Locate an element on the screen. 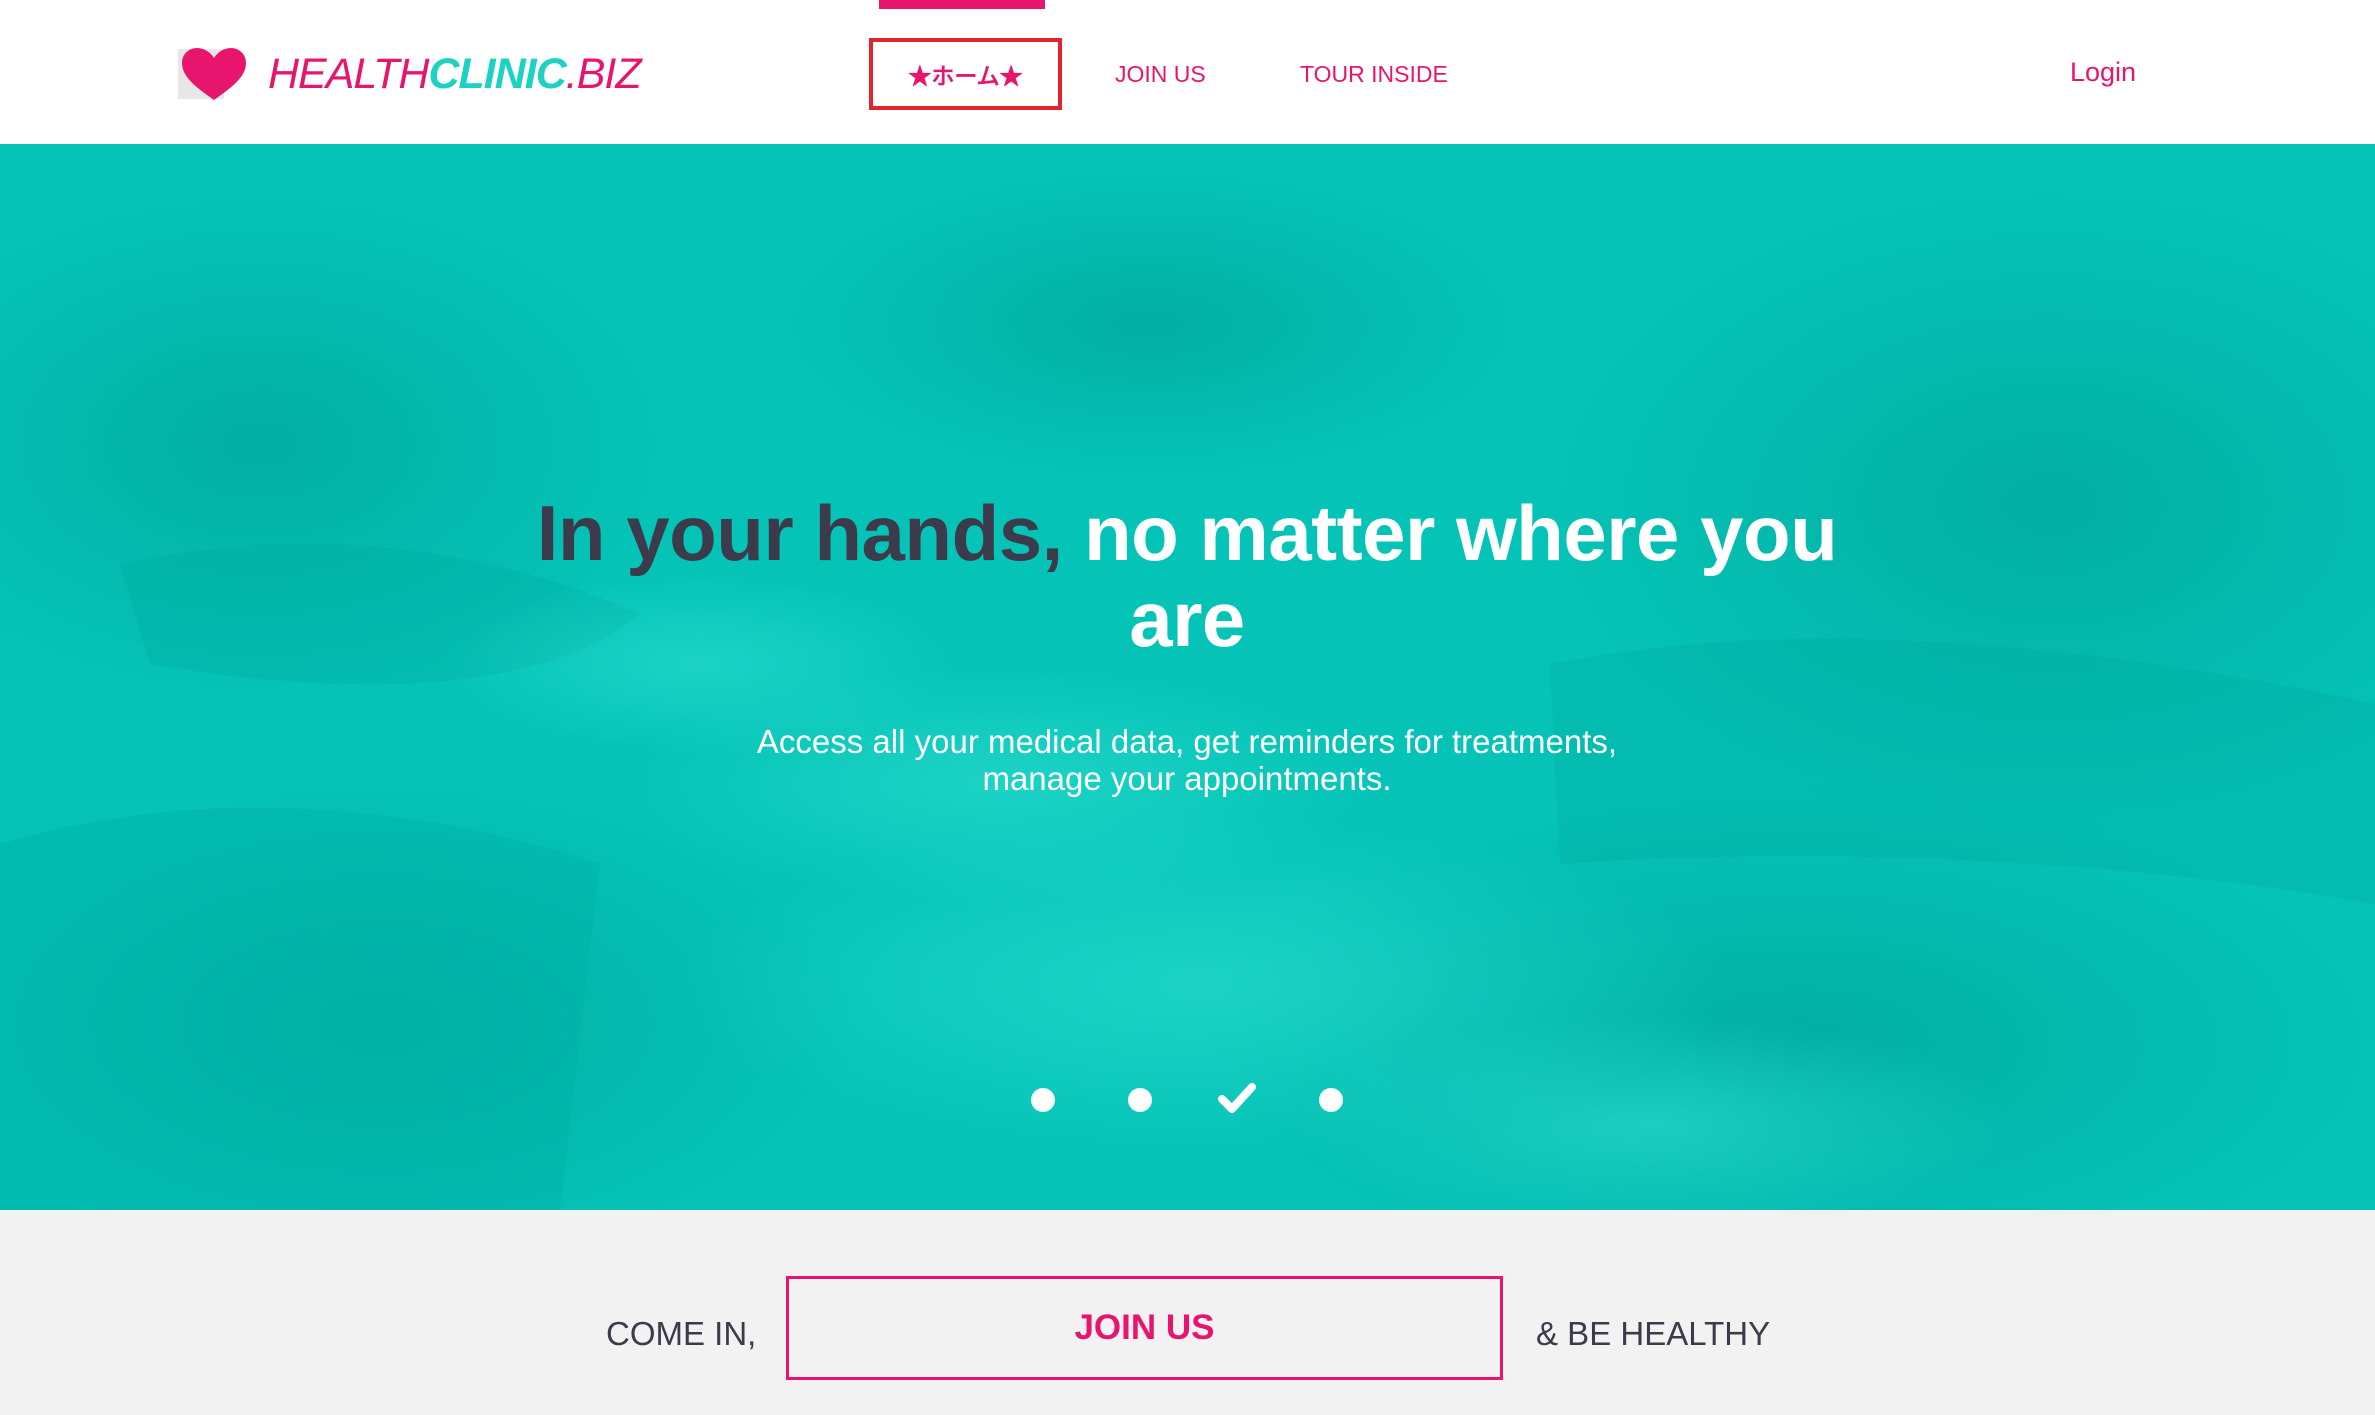 The height and width of the screenshot is (1415, 2375). logo-text-biz: .BIZ is located at coordinates (603, 73).